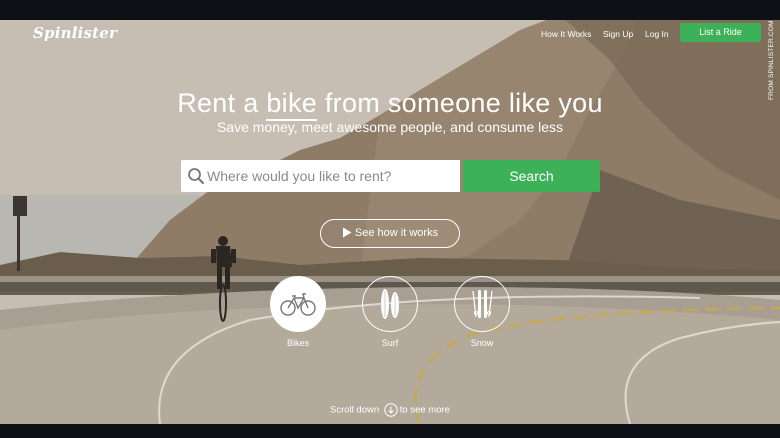 The width and height of the screenshot is (780, 438). What do you see at coordinates (347, 232) in the screenshot?
I see `play-icon` at bounding box center [347, 232].